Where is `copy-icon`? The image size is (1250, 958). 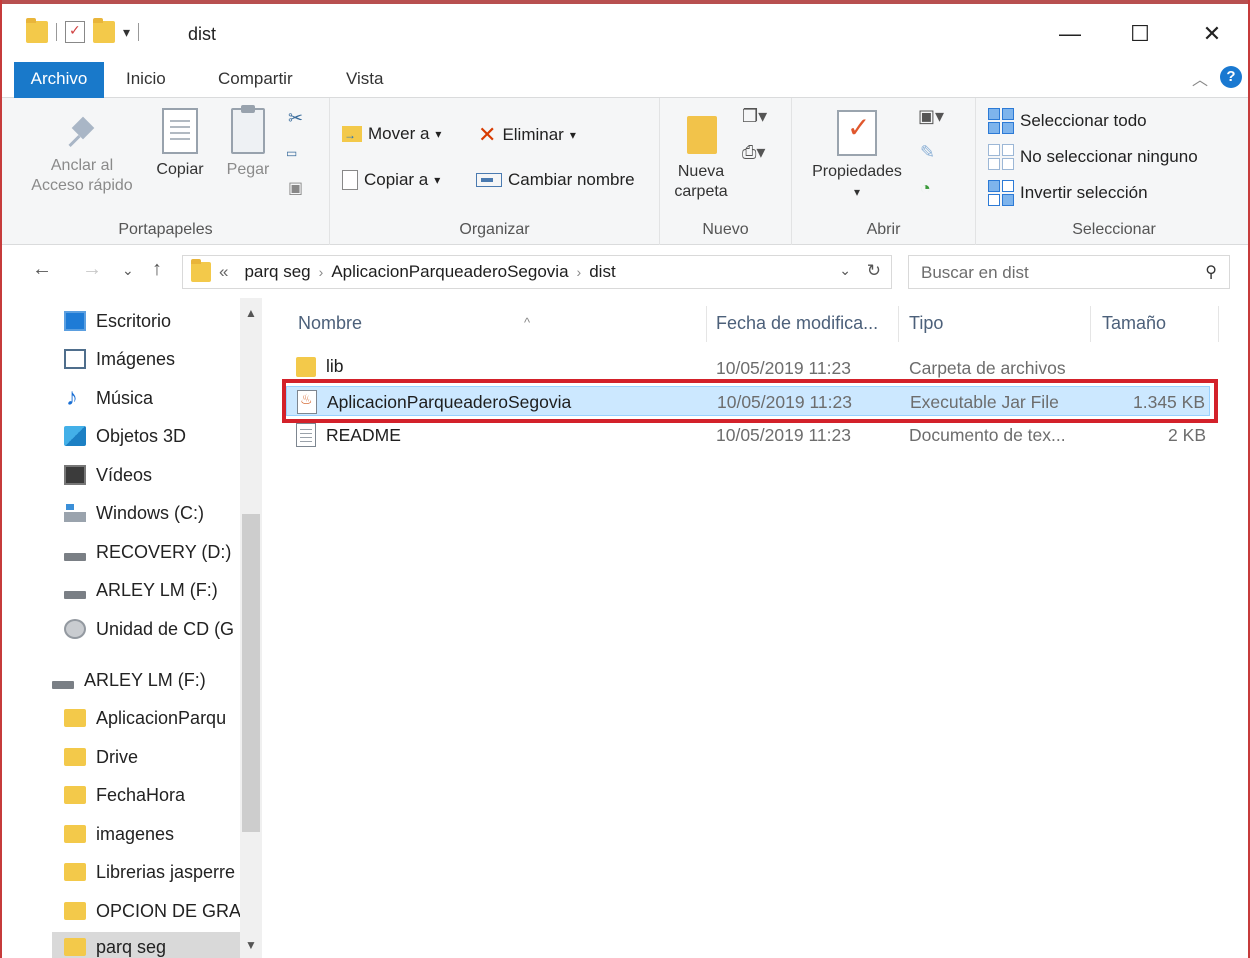
copy-icon is located at coordinates (180, 131).